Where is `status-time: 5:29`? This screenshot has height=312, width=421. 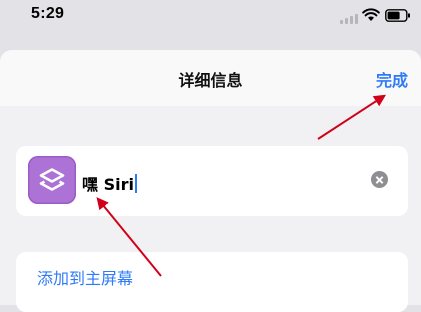 status-time: 5:29 is located at coordinates (48, 13).